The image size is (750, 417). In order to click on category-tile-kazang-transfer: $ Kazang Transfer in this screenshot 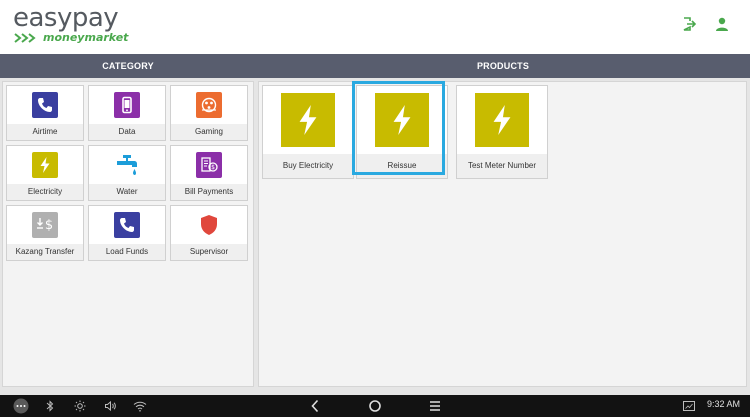, I will do `click(45, 233)`.